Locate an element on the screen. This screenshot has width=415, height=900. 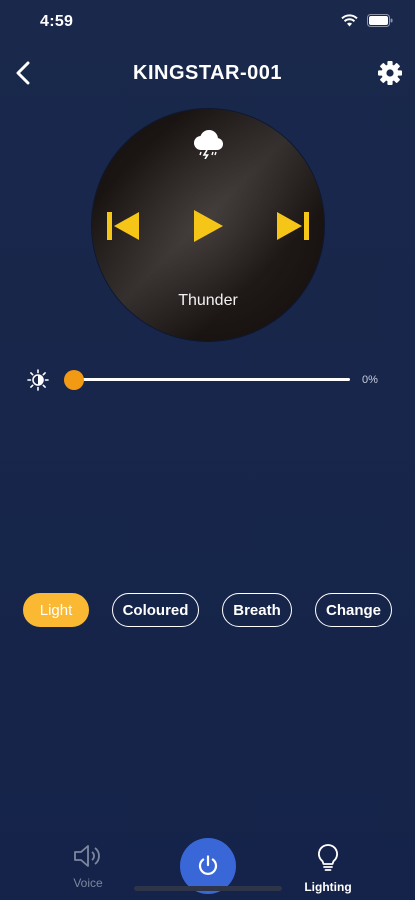
page-title: KINGSTAR-001 is located at coordinates (207, 73).